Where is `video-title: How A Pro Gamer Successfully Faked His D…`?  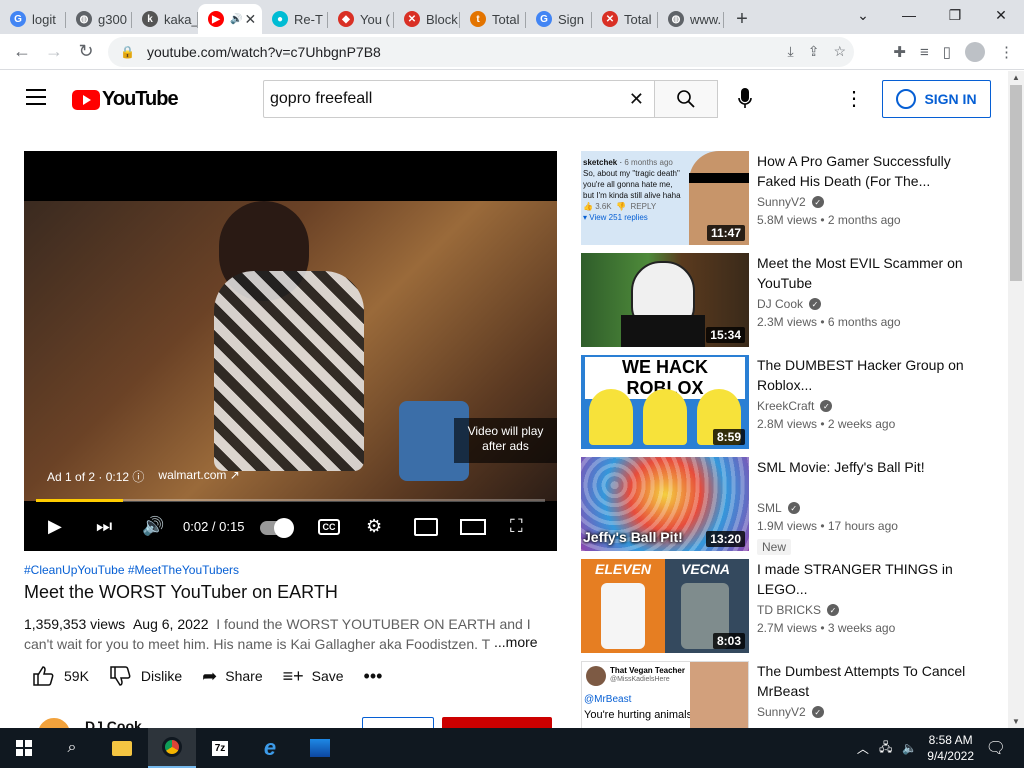
video-title: How A Pro Gamer Successfully Faked His D… is located at coordinates (862, 171).